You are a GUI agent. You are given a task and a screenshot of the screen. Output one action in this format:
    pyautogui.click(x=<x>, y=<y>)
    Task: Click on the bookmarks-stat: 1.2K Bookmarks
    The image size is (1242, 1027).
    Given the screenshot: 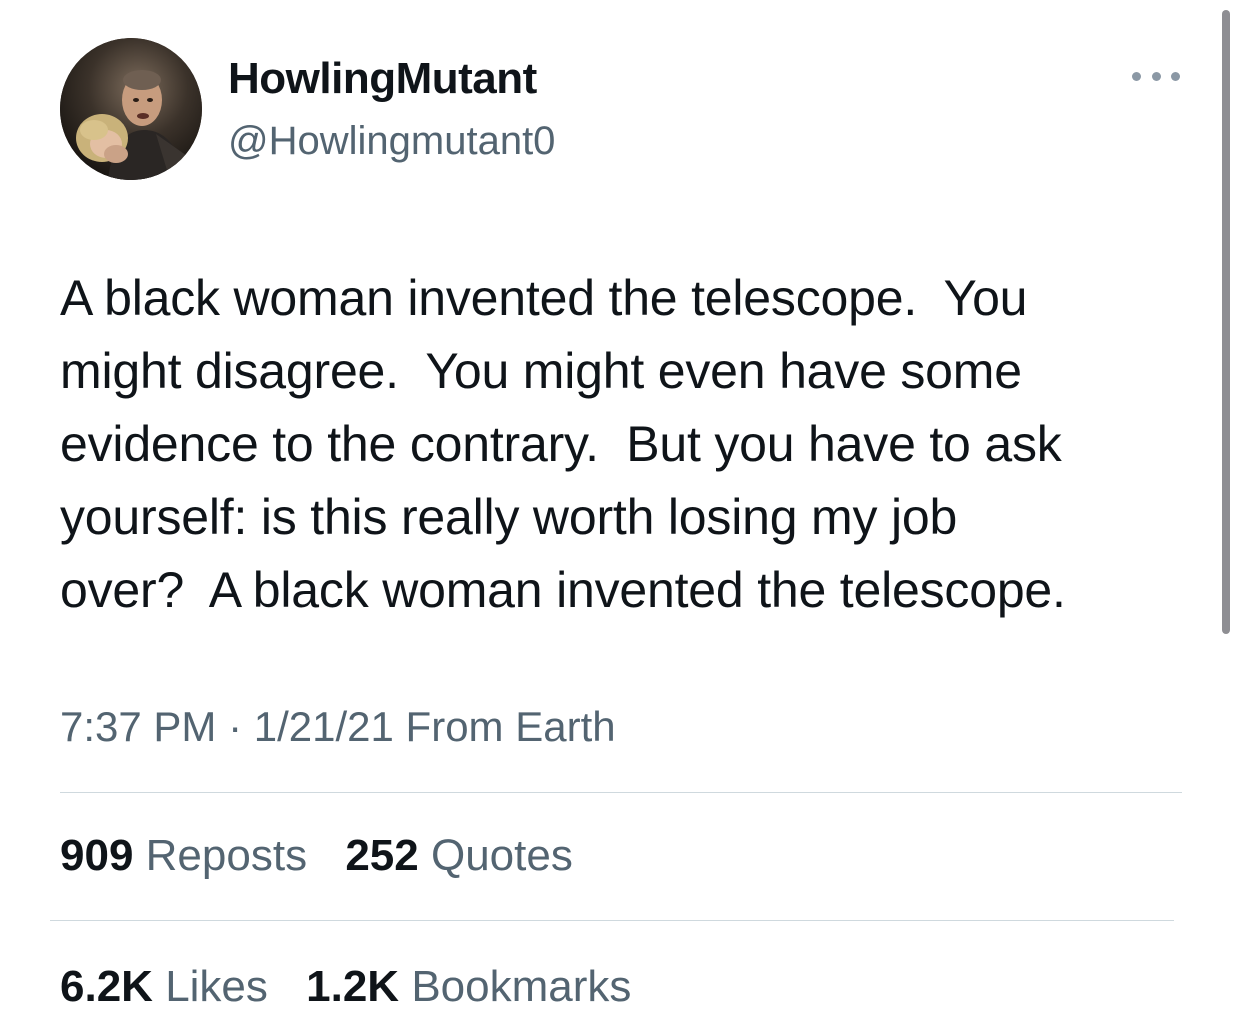 What is the action you would take?
    pyautogui.click(x=468, y=986)
    